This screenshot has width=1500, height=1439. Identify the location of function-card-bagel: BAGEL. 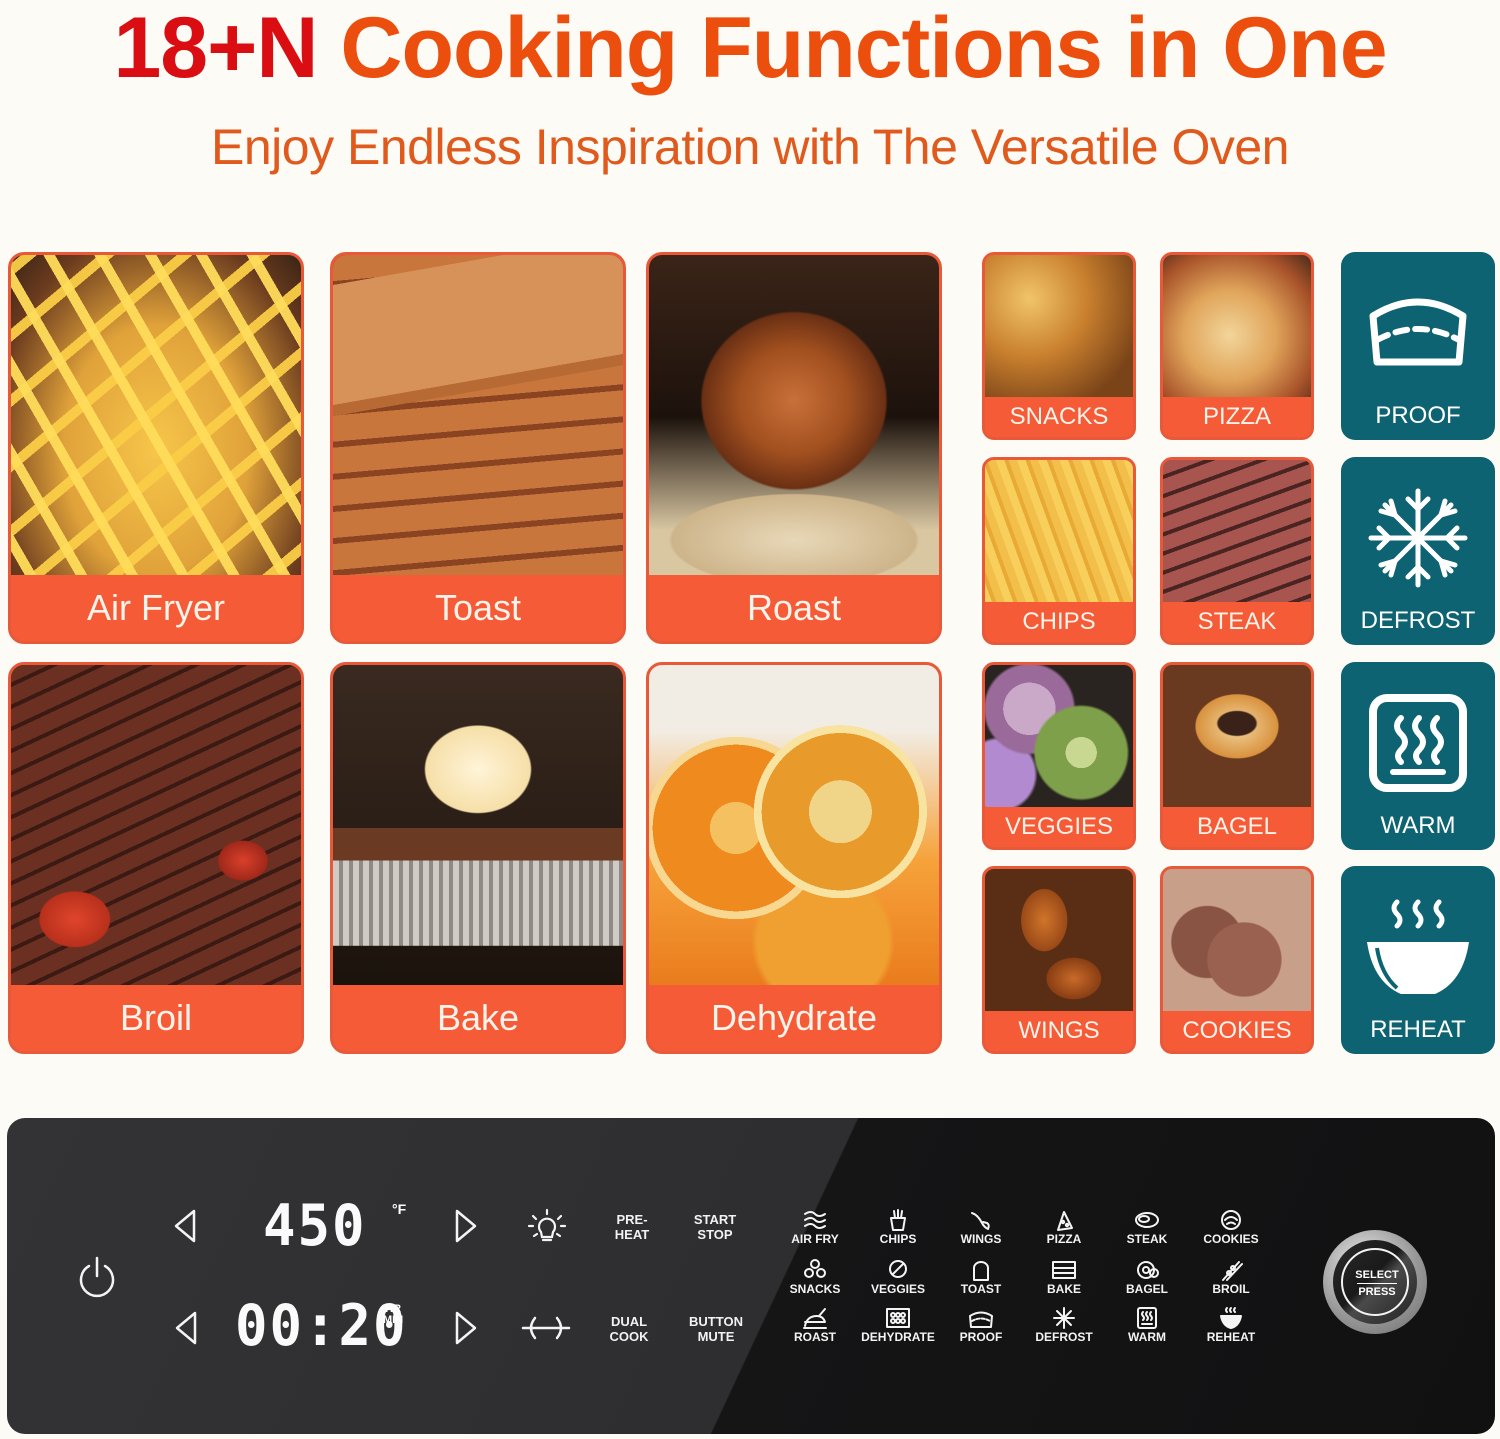
(1237, 756).